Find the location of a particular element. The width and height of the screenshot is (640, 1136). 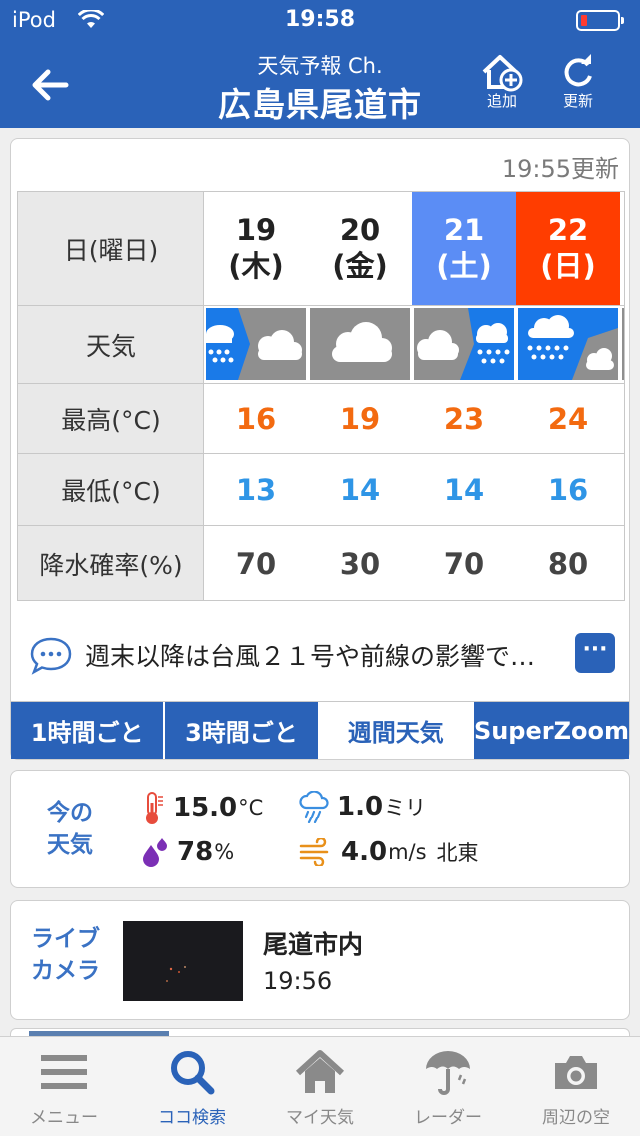

current-wind: 4.0 m/s 北東 is located at coordinates (389, 852).